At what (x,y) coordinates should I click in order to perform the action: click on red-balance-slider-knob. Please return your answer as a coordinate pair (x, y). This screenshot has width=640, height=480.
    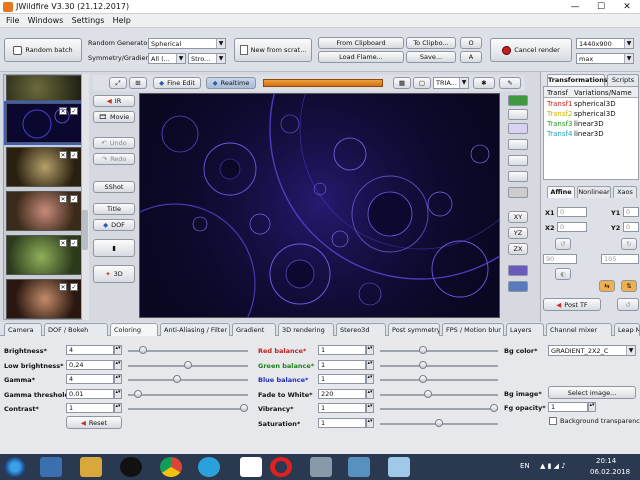
    Looking at the image, I should click on (423, 350).